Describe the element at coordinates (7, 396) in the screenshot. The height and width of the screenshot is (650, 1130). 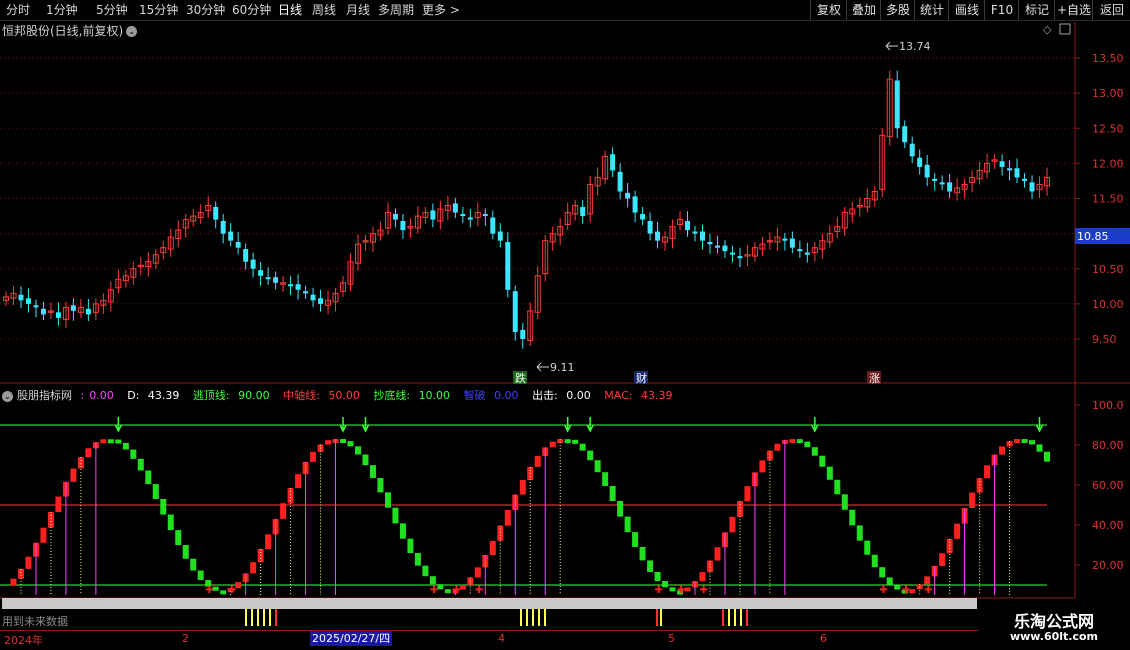
I see `chevron-down-icon: ⌄` at that location.